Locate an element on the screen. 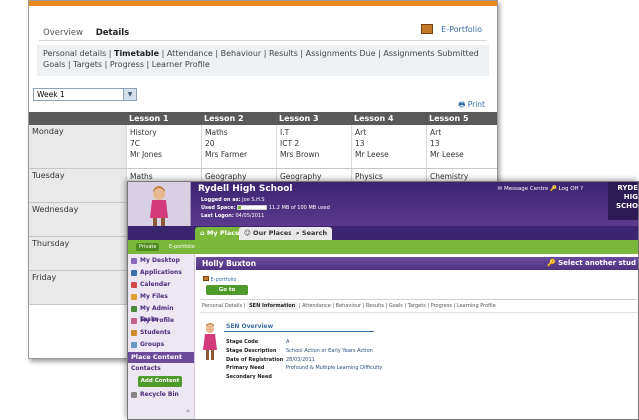  accent-bar is located at coordinates (263, 3).